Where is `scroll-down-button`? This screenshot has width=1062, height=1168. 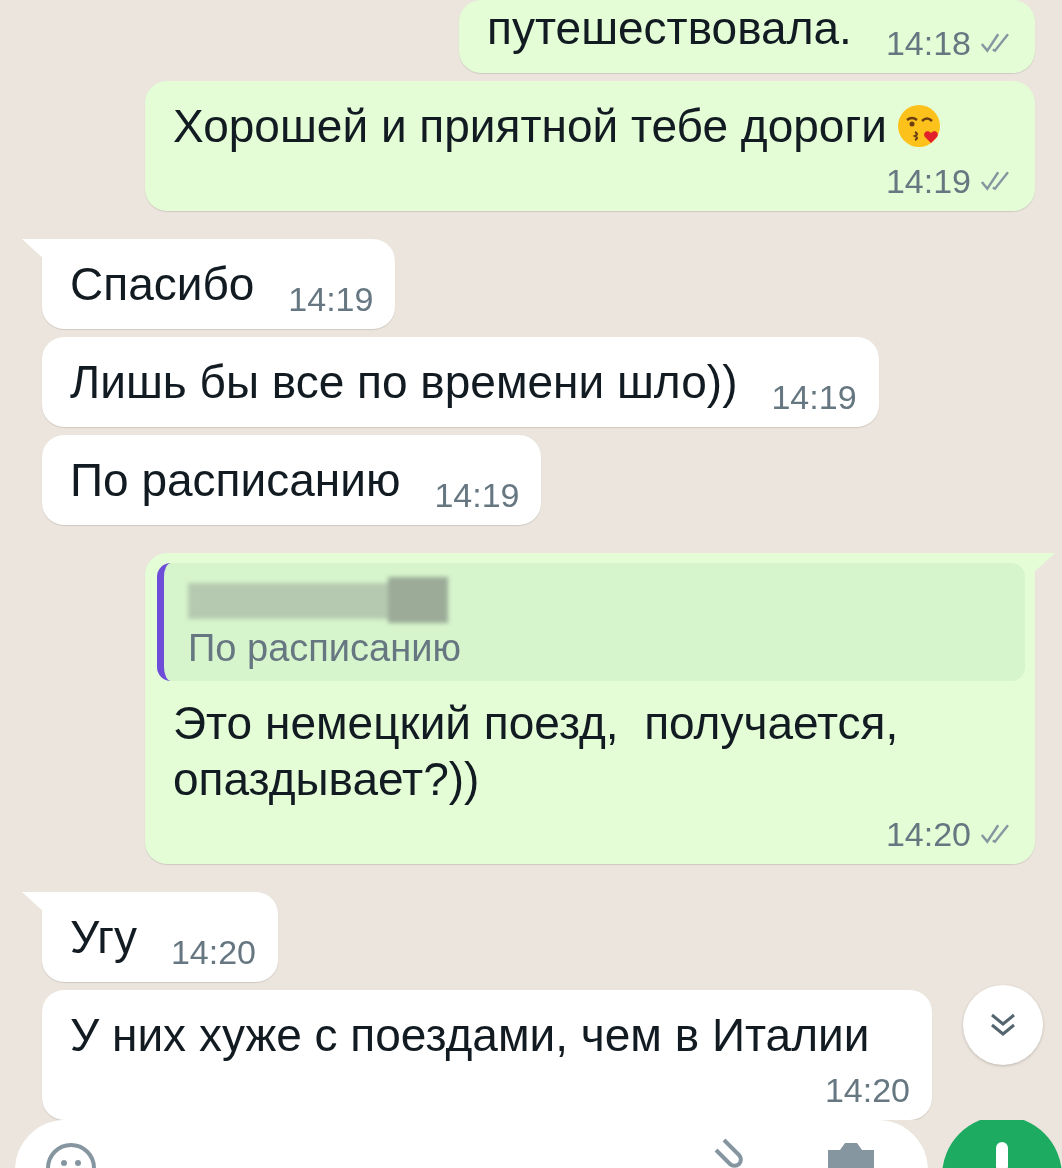
scroll-down-button is located at coordinates (1003, 1025).